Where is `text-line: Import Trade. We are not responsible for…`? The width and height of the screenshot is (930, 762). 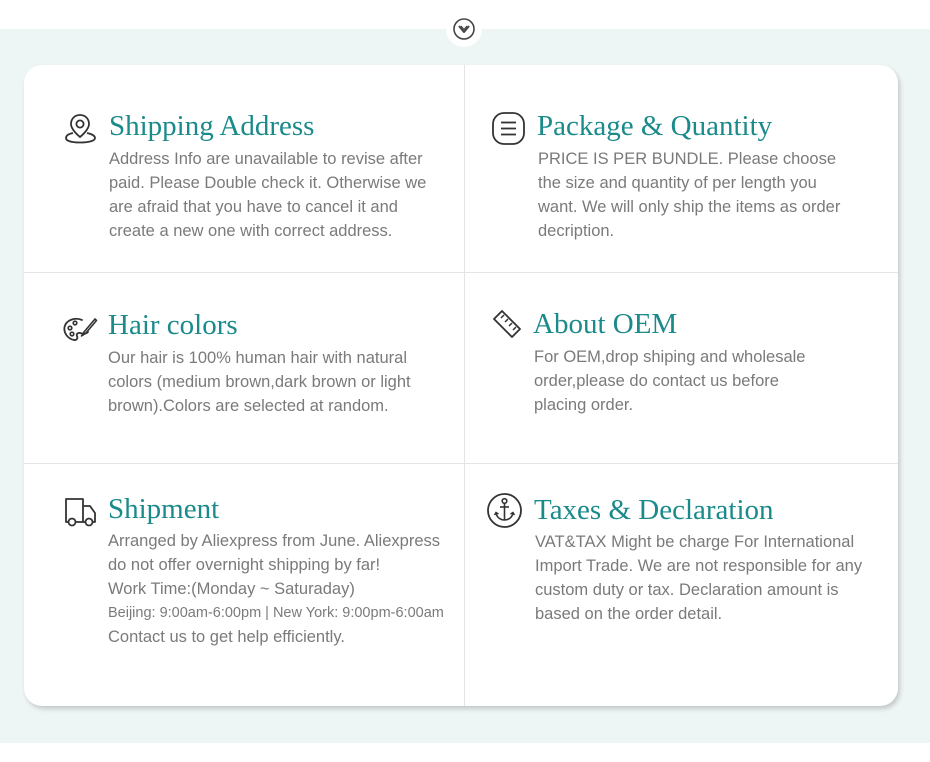
text-line: Import Trade. We are not responsible for… is located at coordinates (699, 566).